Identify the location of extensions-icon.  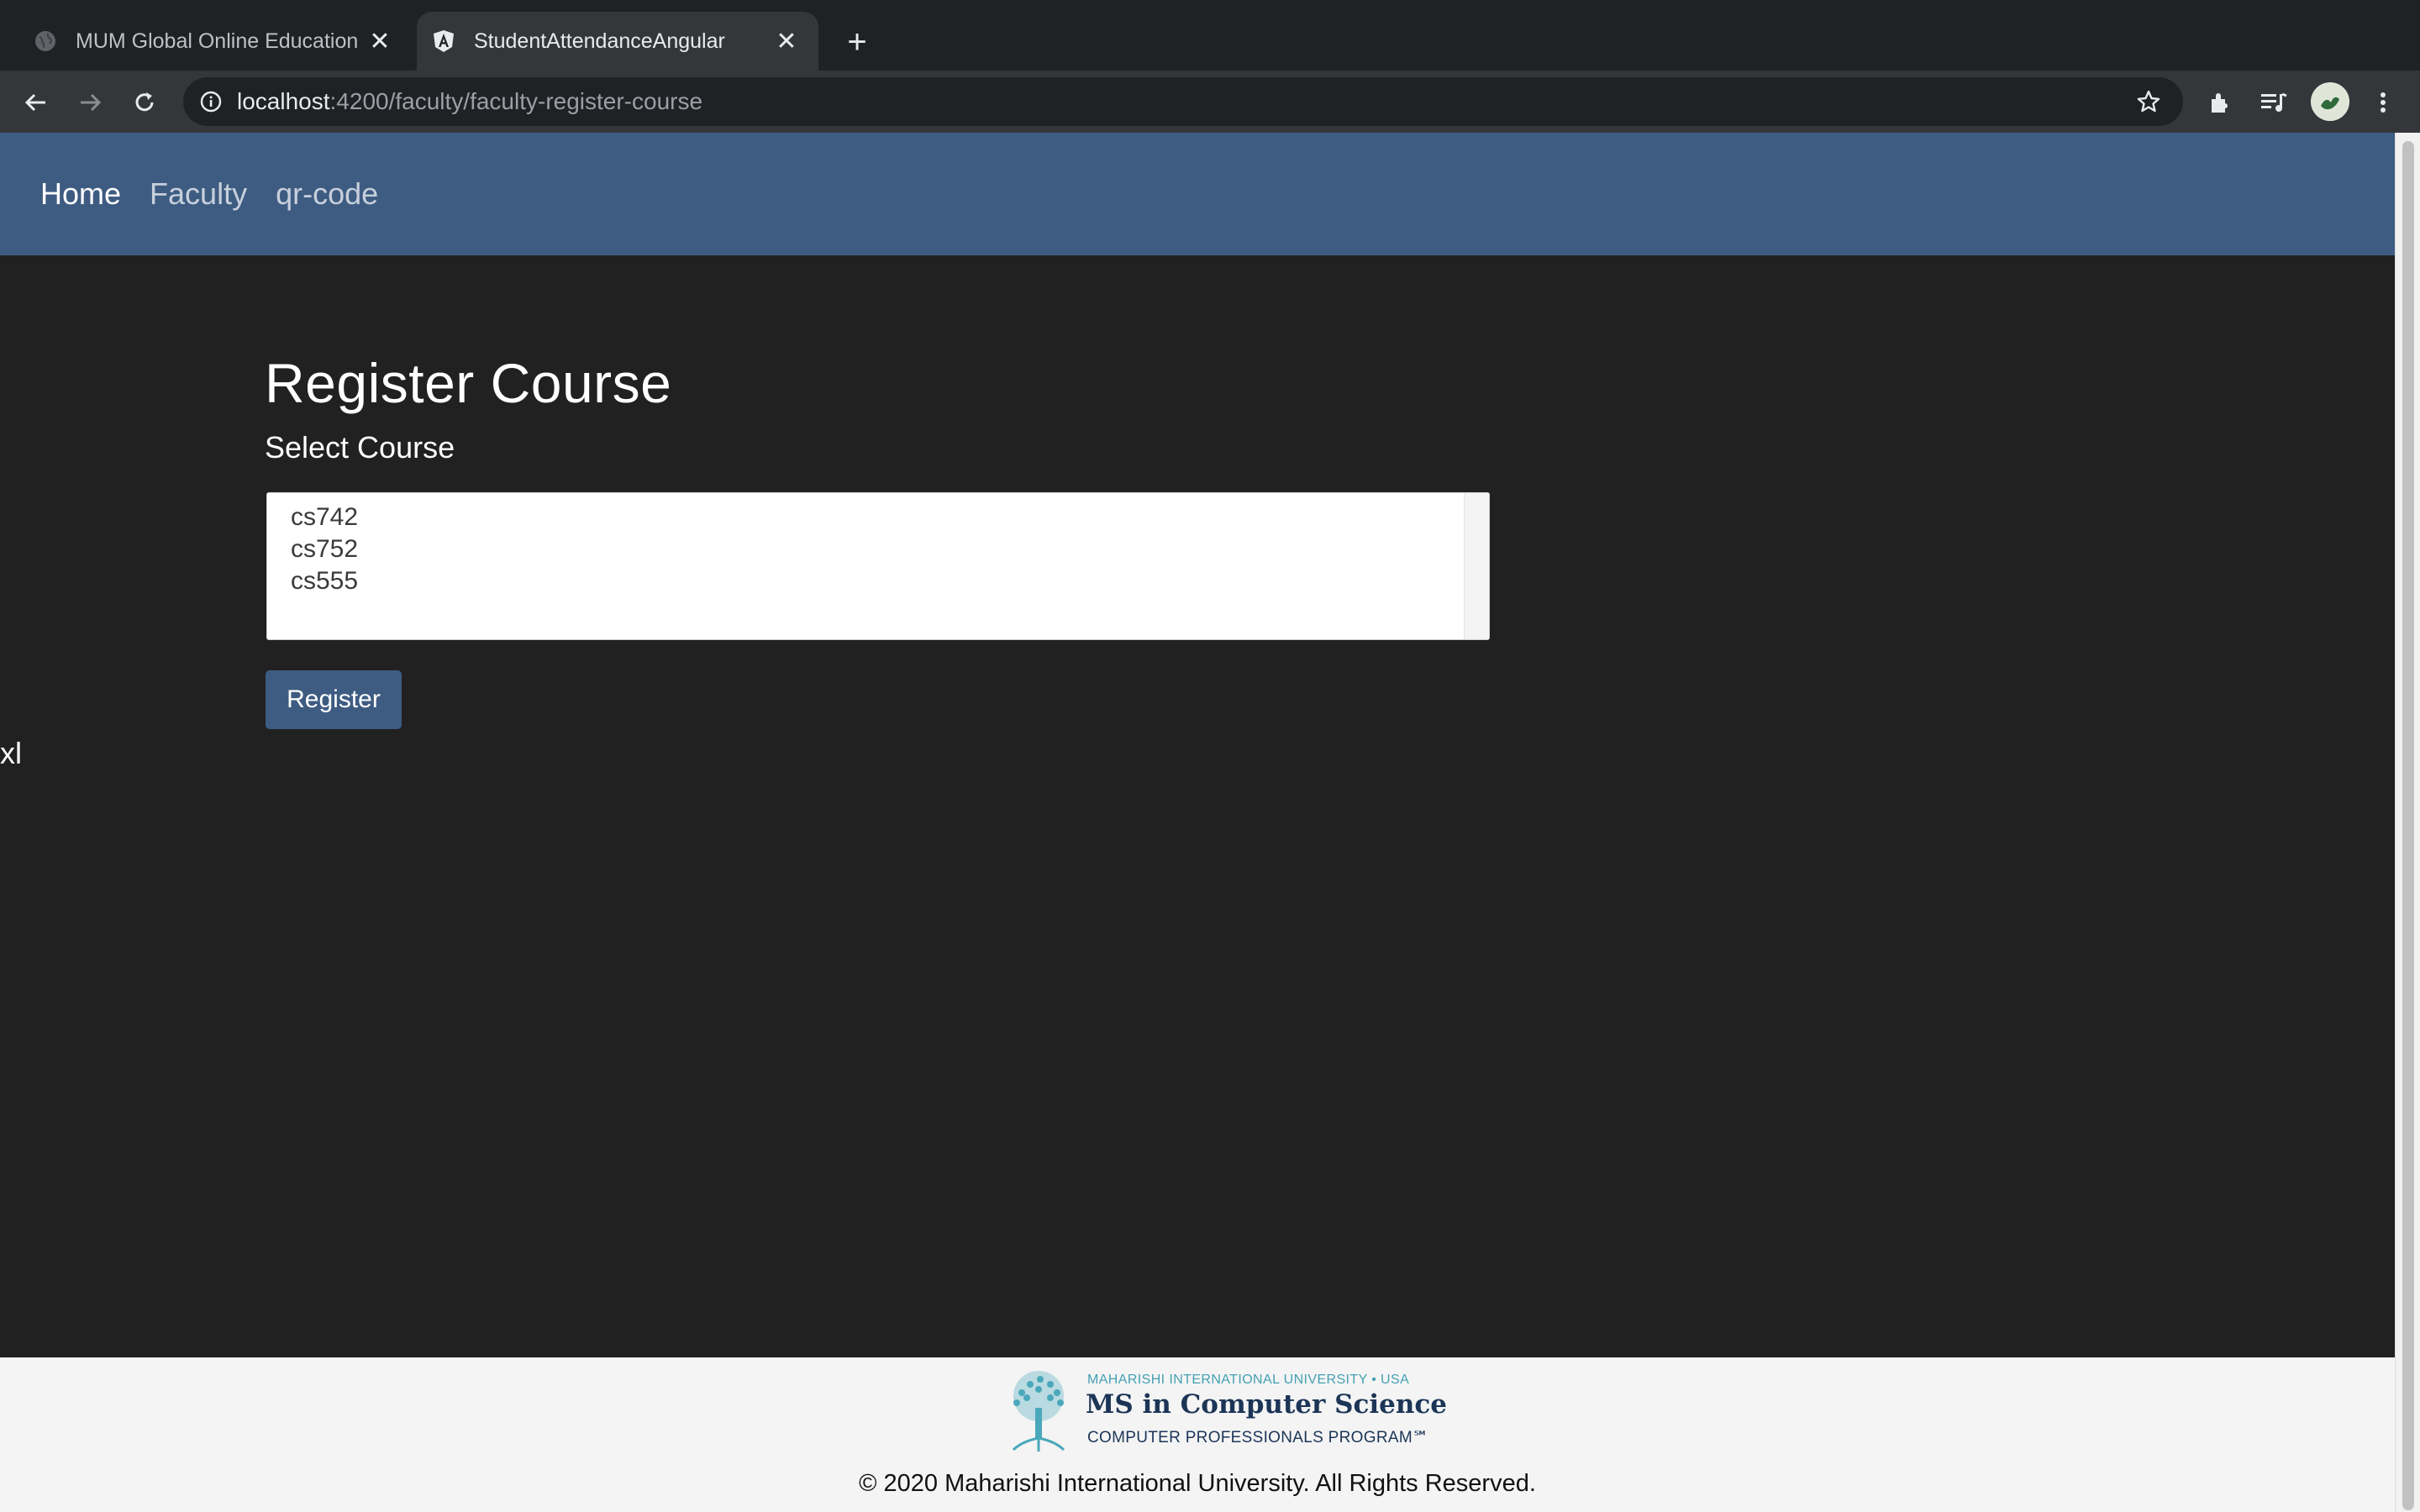
(2220, 102).